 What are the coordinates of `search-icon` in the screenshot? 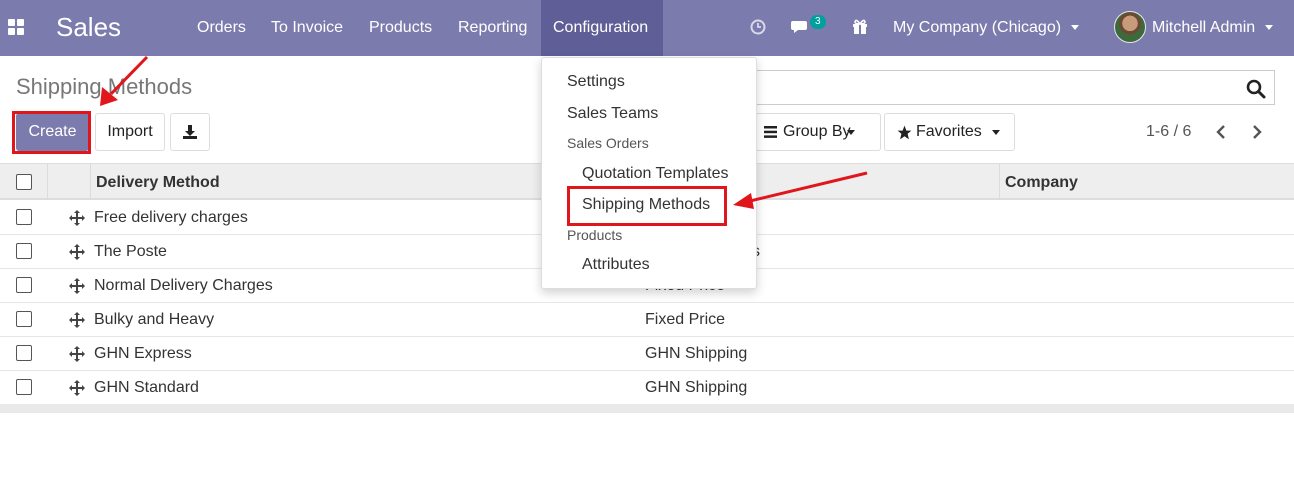 It's located at (1256, 89).